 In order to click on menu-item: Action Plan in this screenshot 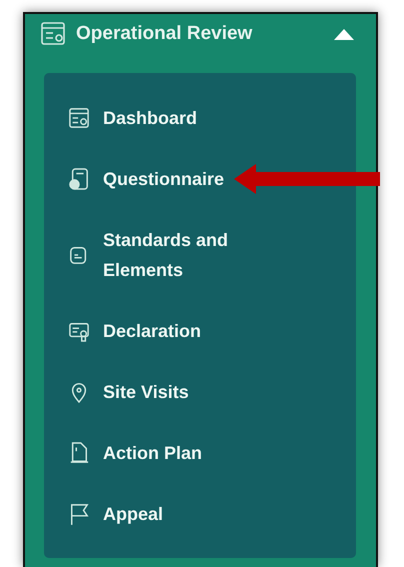, I will do `click(152, 453)`.